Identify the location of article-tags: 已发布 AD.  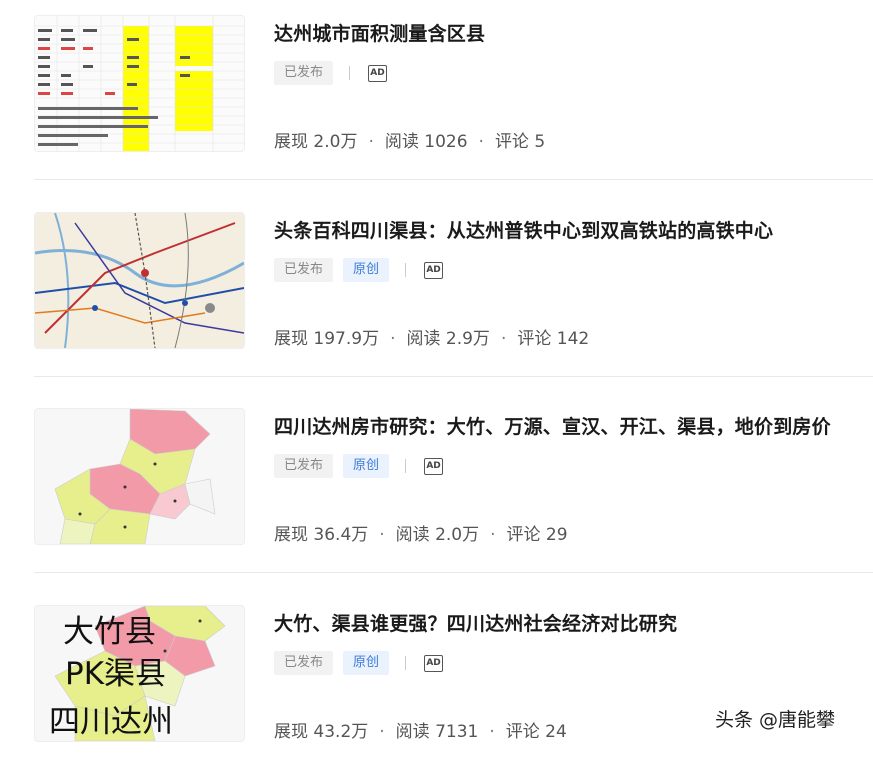
(331, 73).